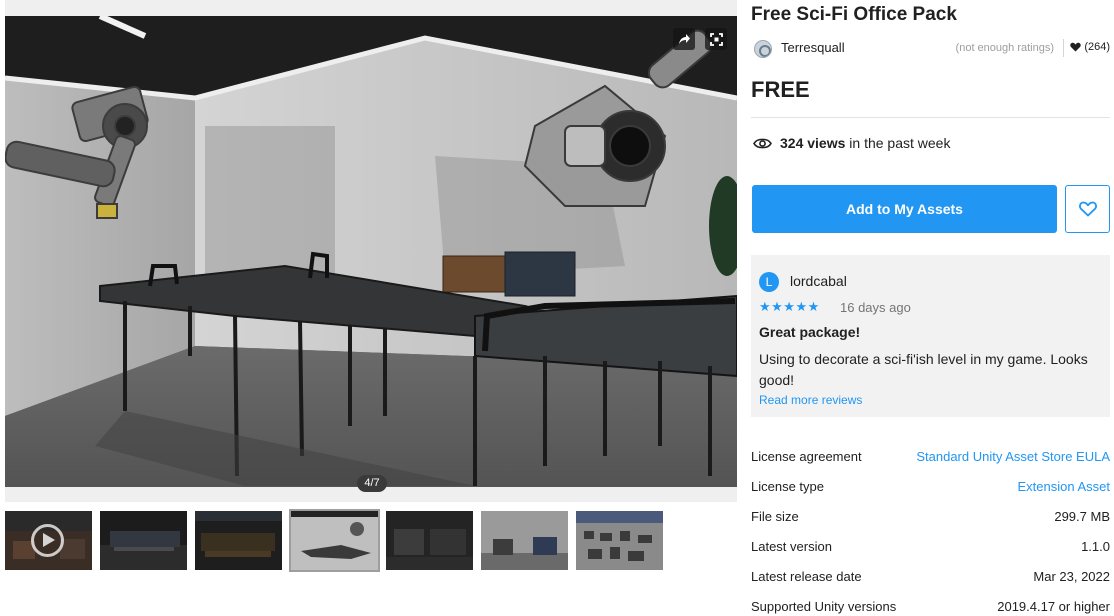 This screenshot has width=1114, height=616. Describe the element at coordinates (763, 49) in the screenshot. I see `publisher-avatar` at that location.